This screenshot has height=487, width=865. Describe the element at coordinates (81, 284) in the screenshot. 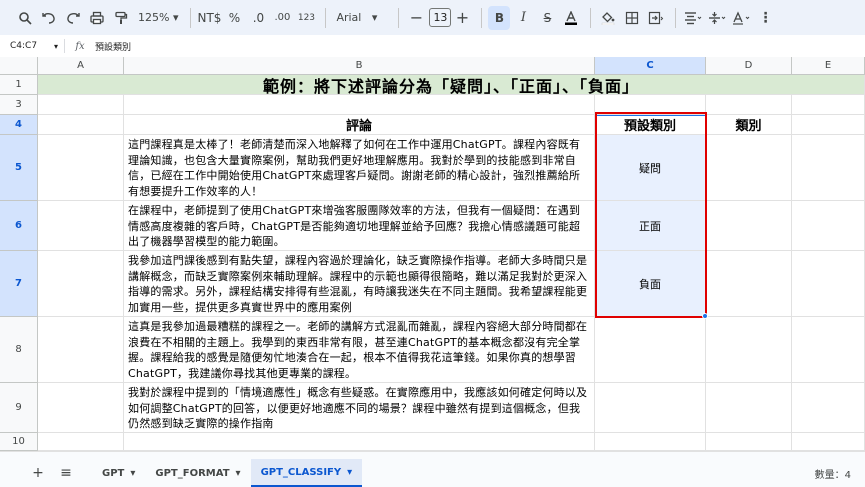

I see `cell-a7` at that location.